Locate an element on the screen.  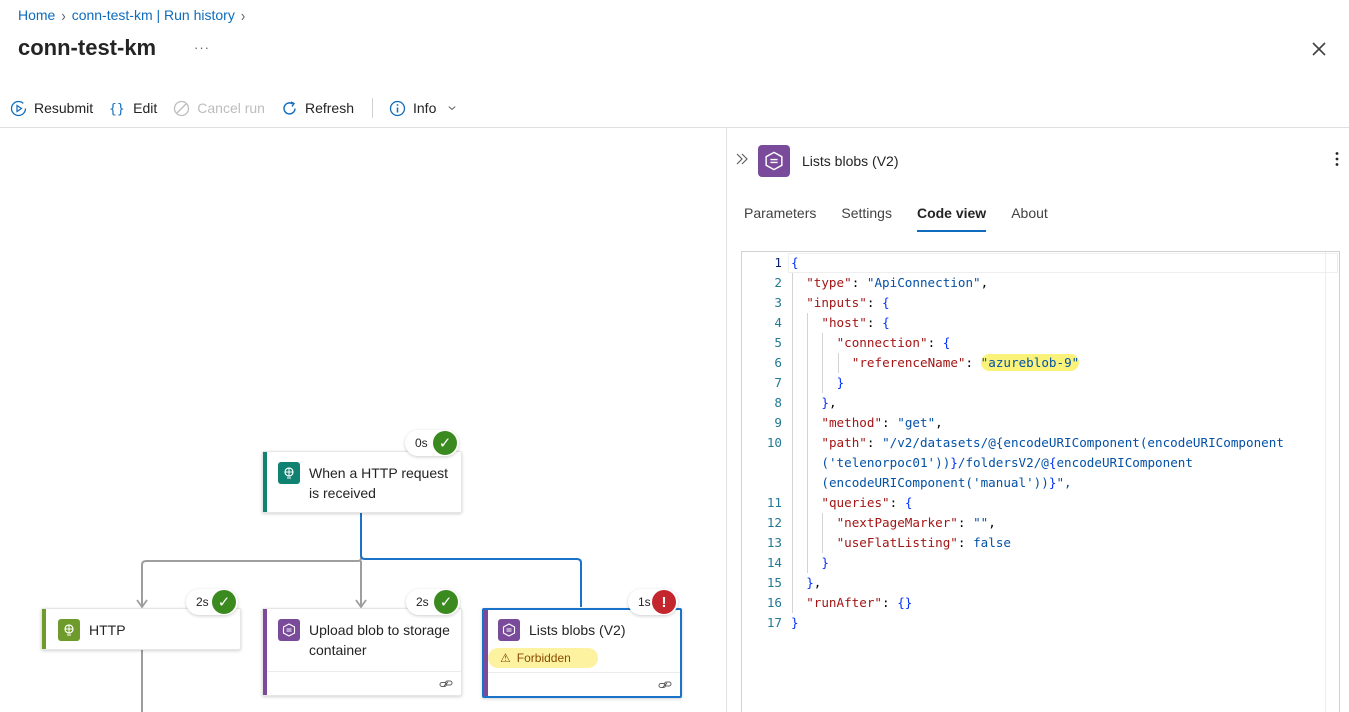
code-text: "useFlatListing": false is located at coordinates (923, 542).